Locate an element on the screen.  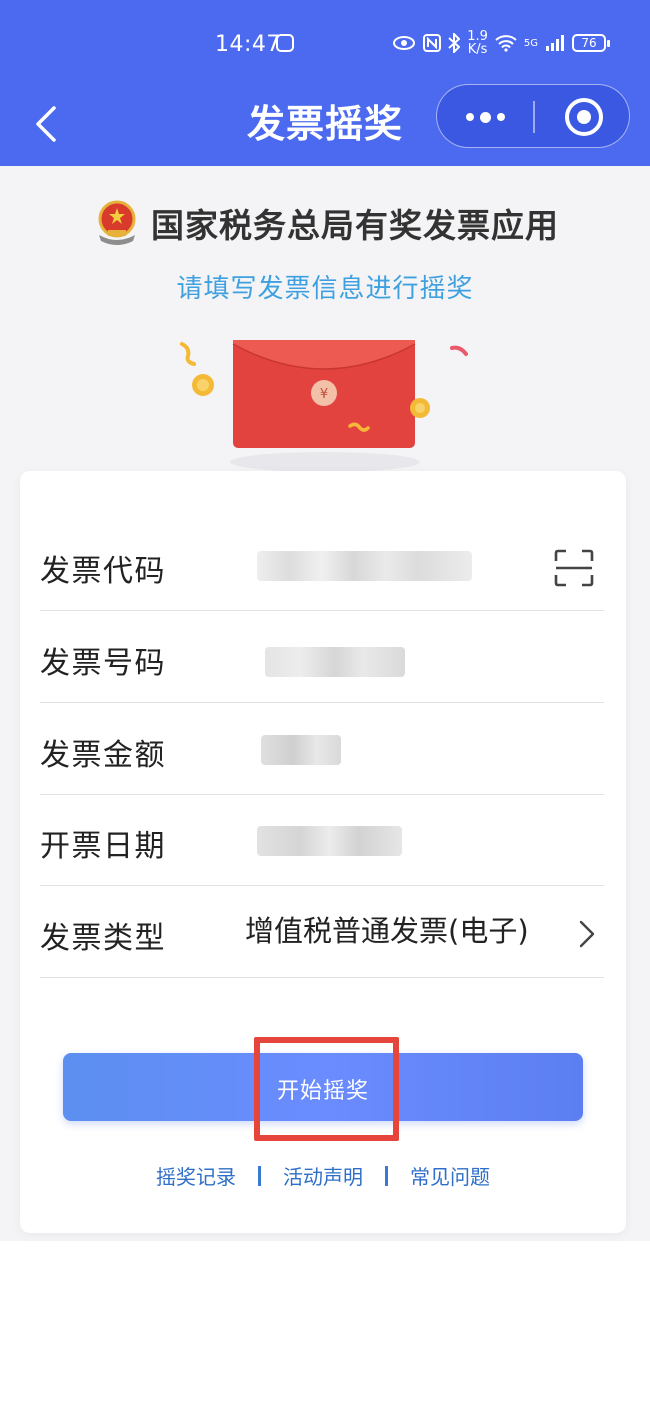
form-row-invoice-number: 发票号码 is located at coordinates (322, 657).